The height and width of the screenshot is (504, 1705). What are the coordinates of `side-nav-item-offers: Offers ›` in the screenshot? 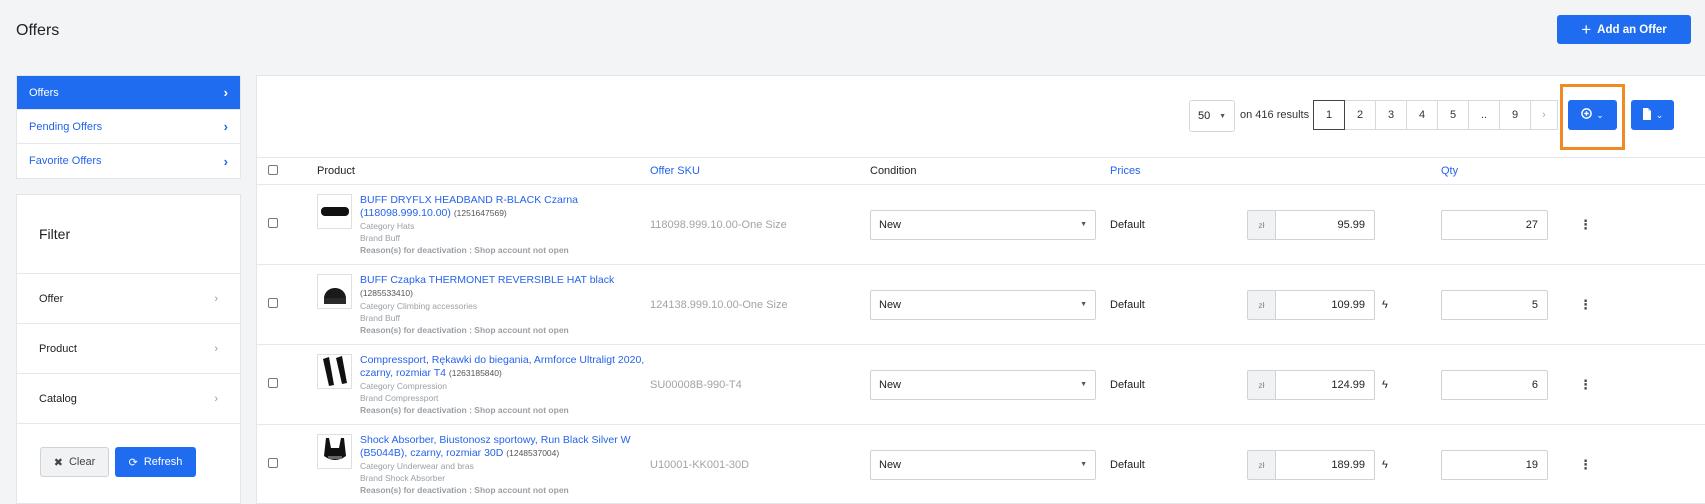 It's located at (128, 93).